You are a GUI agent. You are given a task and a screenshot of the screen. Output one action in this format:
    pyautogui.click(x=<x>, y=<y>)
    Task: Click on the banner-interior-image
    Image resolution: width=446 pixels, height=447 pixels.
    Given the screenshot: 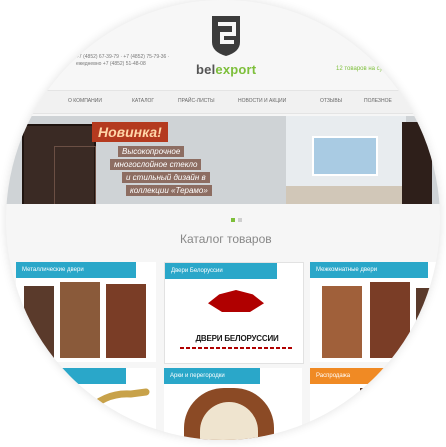 What is the action you would take?
    pyautogui.click(x=346, y=160)
    